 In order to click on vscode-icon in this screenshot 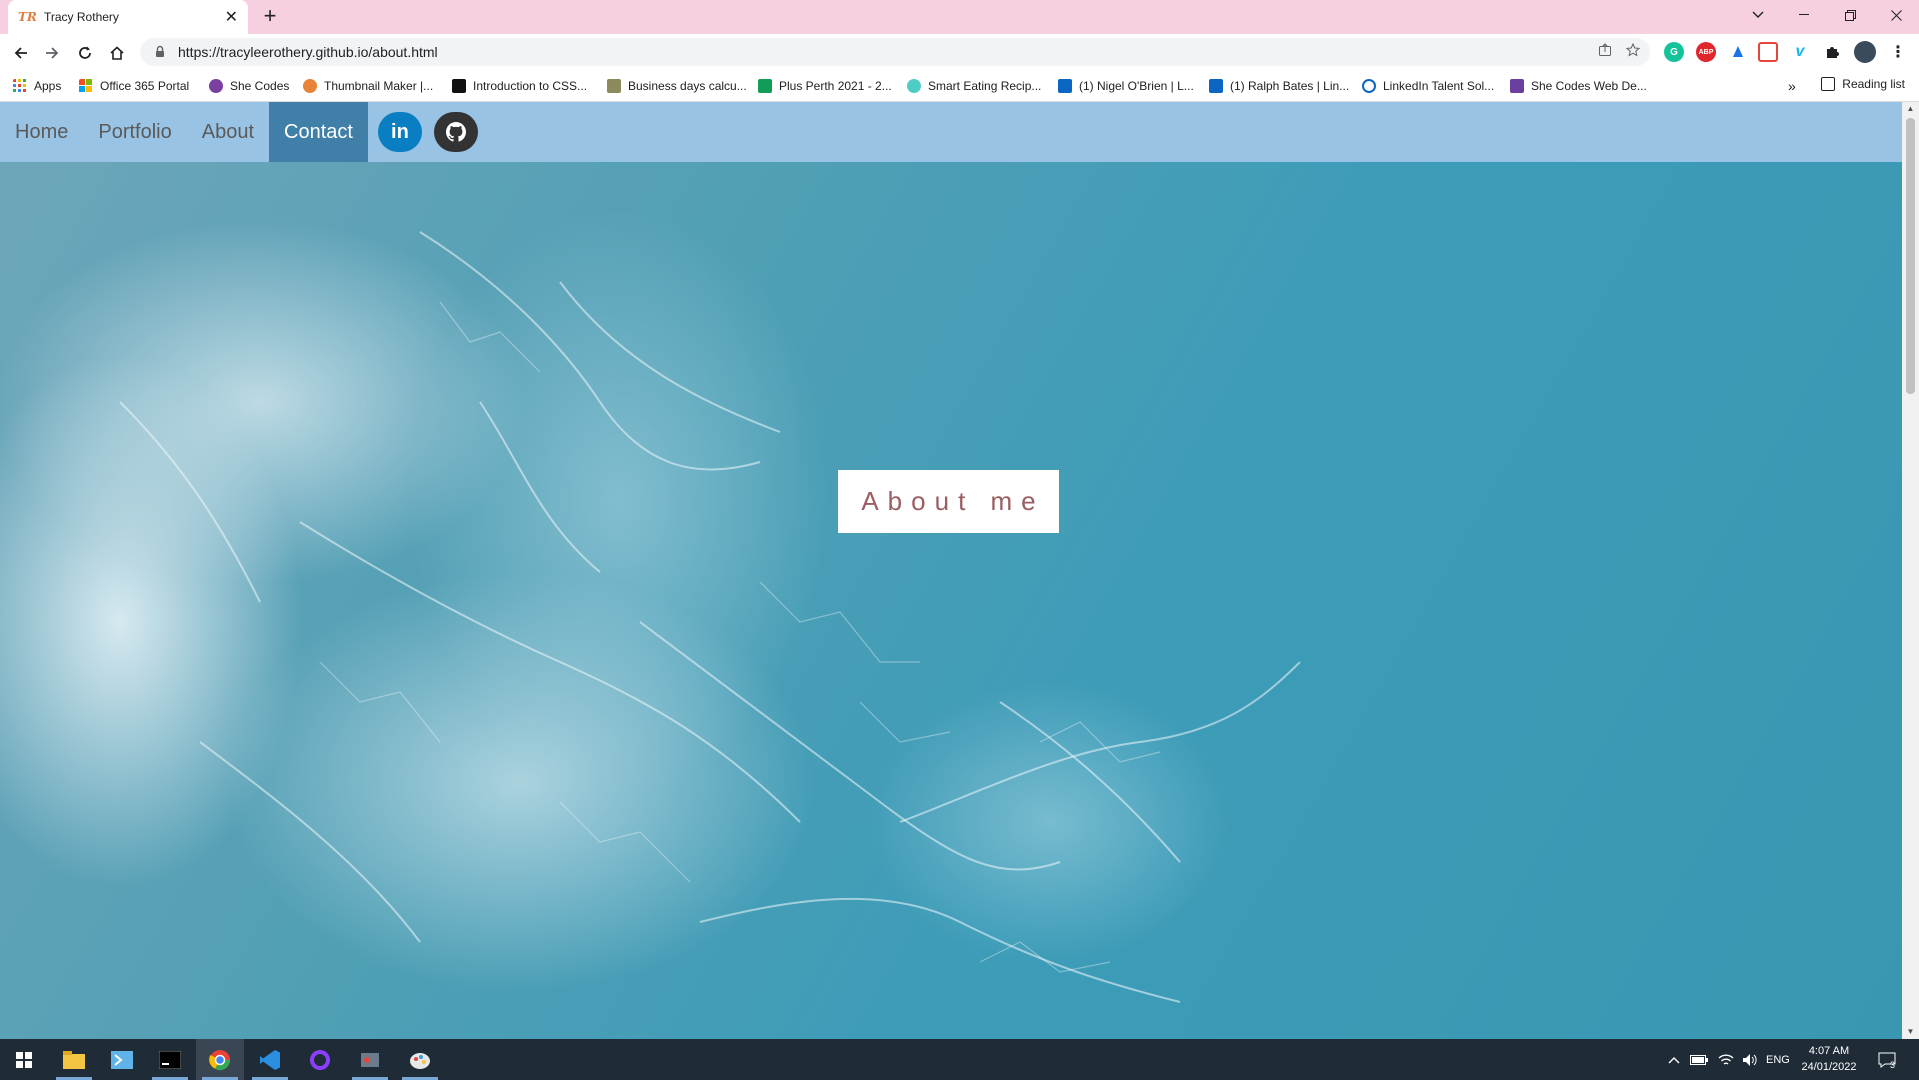, I will do `click(270, 1059)`.